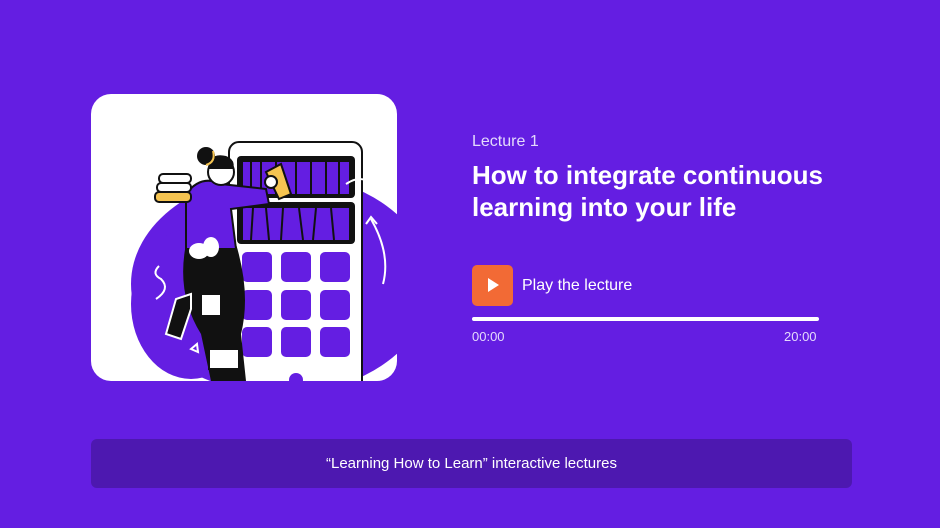  Describe the element at coordinates (505, 141) in the screenshot. I see `lecture-number: Lecture 1` at that location.